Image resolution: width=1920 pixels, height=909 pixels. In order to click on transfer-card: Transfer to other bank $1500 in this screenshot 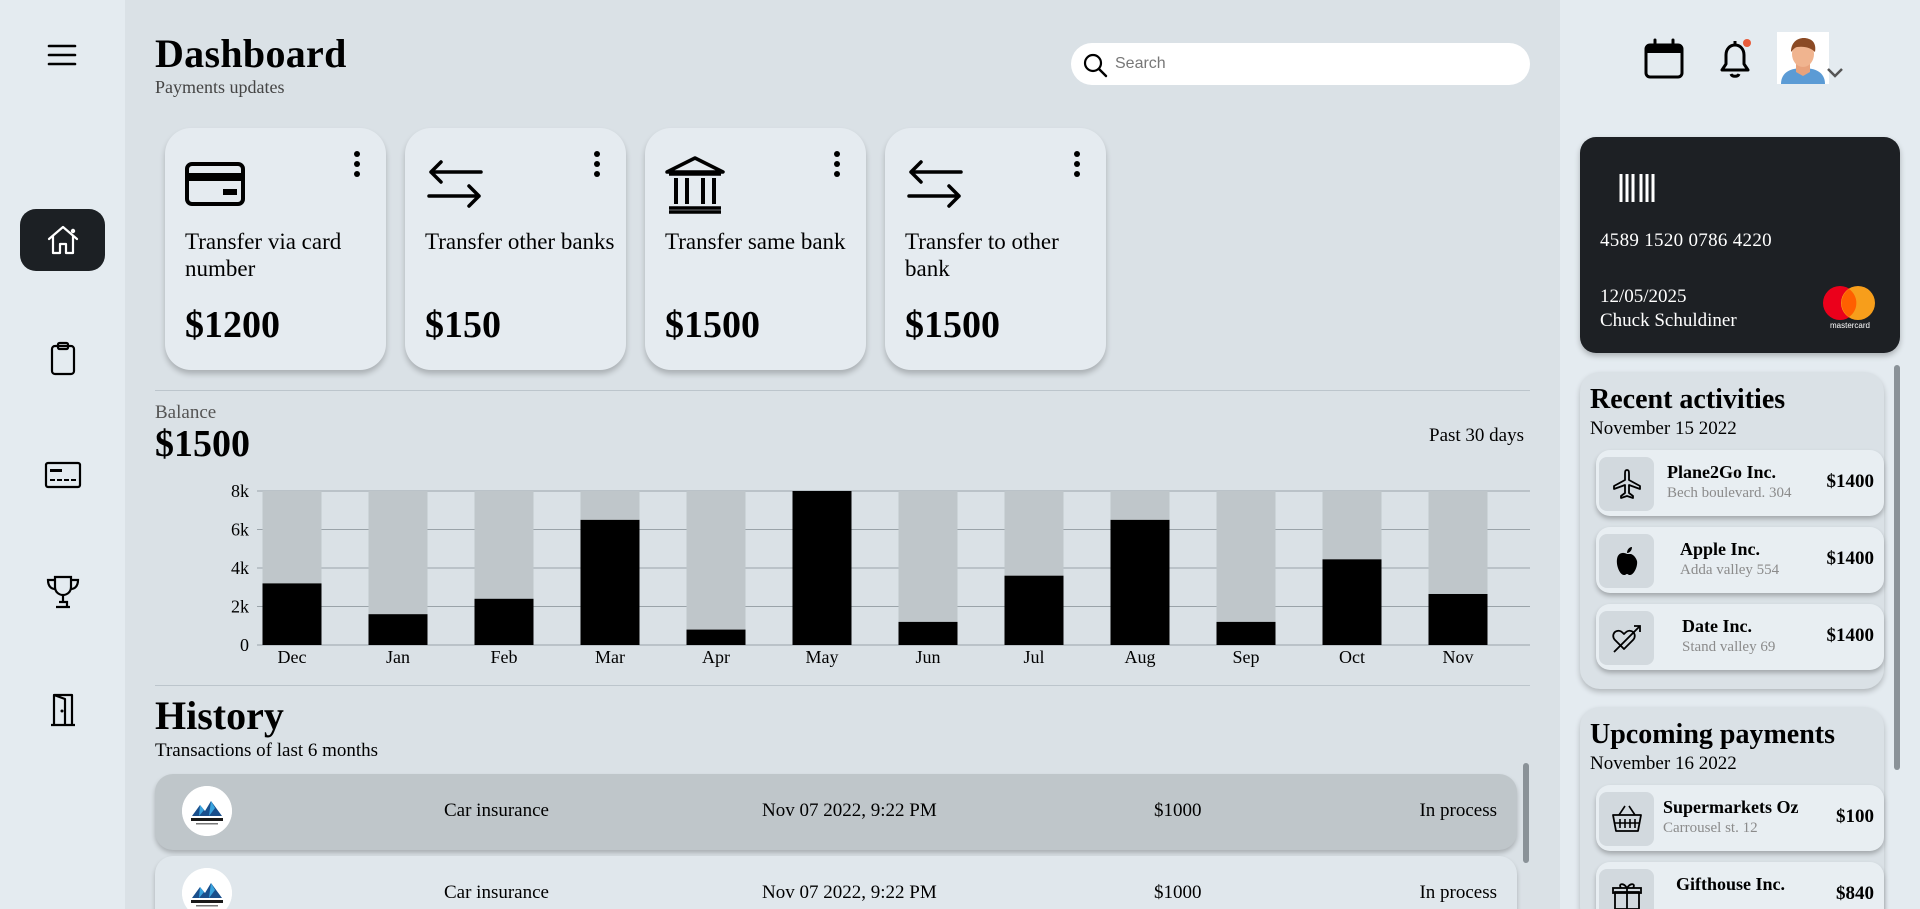, I will do `click(995, 249)`.